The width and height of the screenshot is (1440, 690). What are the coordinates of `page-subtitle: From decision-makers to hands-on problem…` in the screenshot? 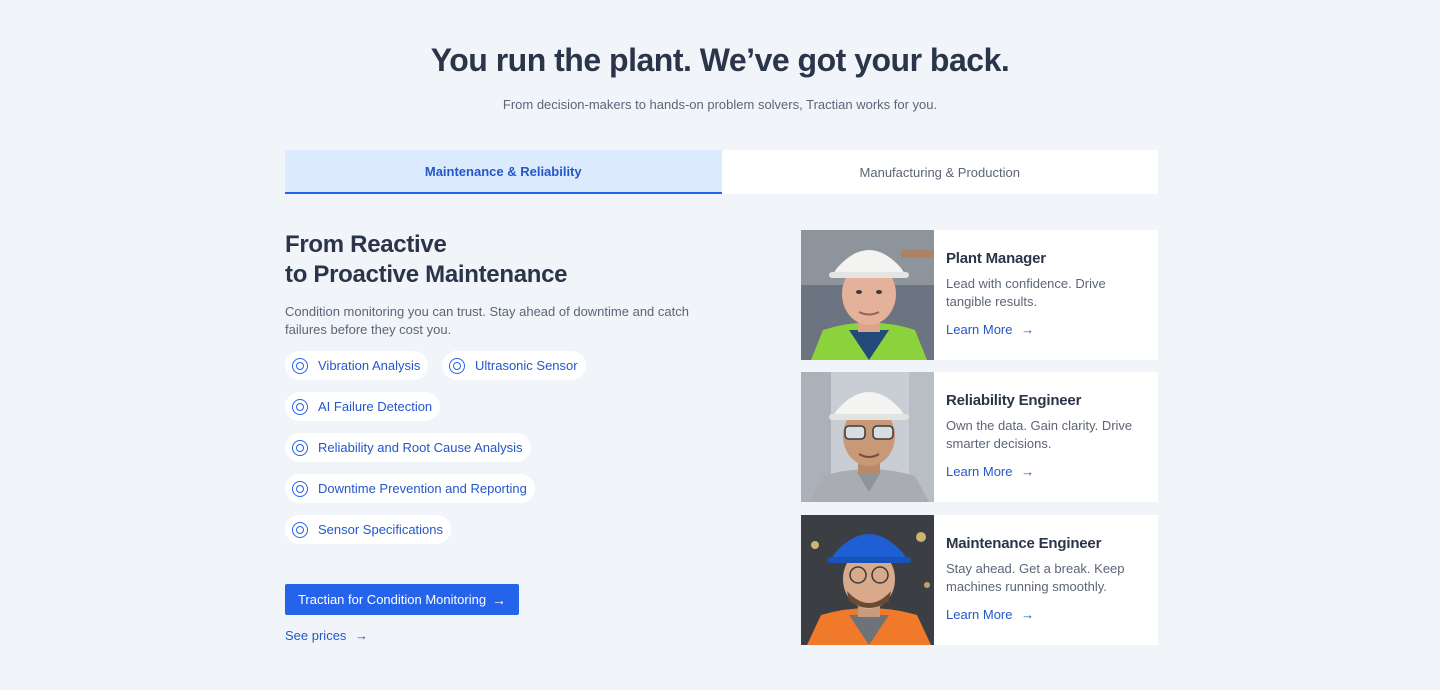 It's located at (720, 104).